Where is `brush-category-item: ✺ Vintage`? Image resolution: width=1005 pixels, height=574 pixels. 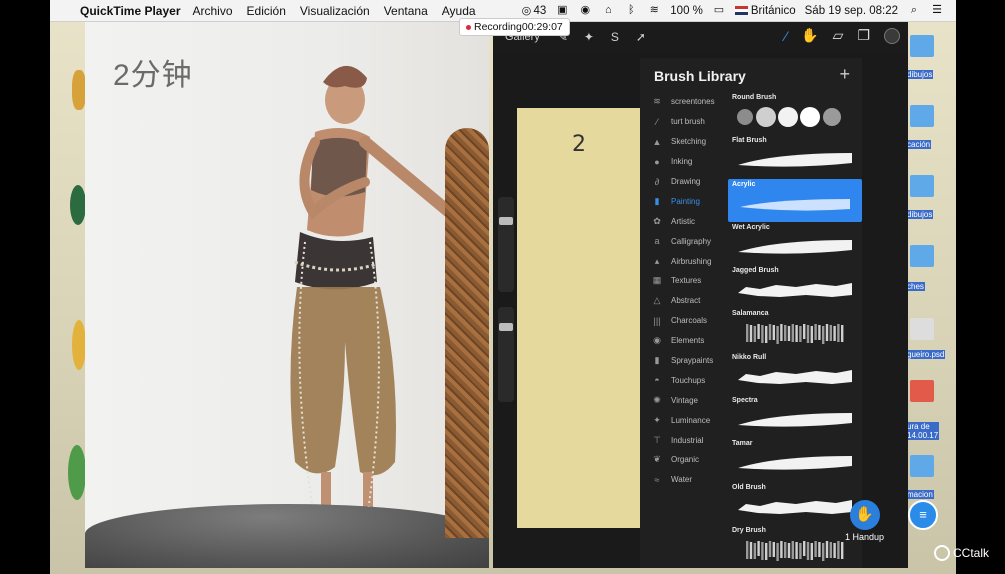 brush-category-item: ✺ Vintage is located at coordinates (683, 400).